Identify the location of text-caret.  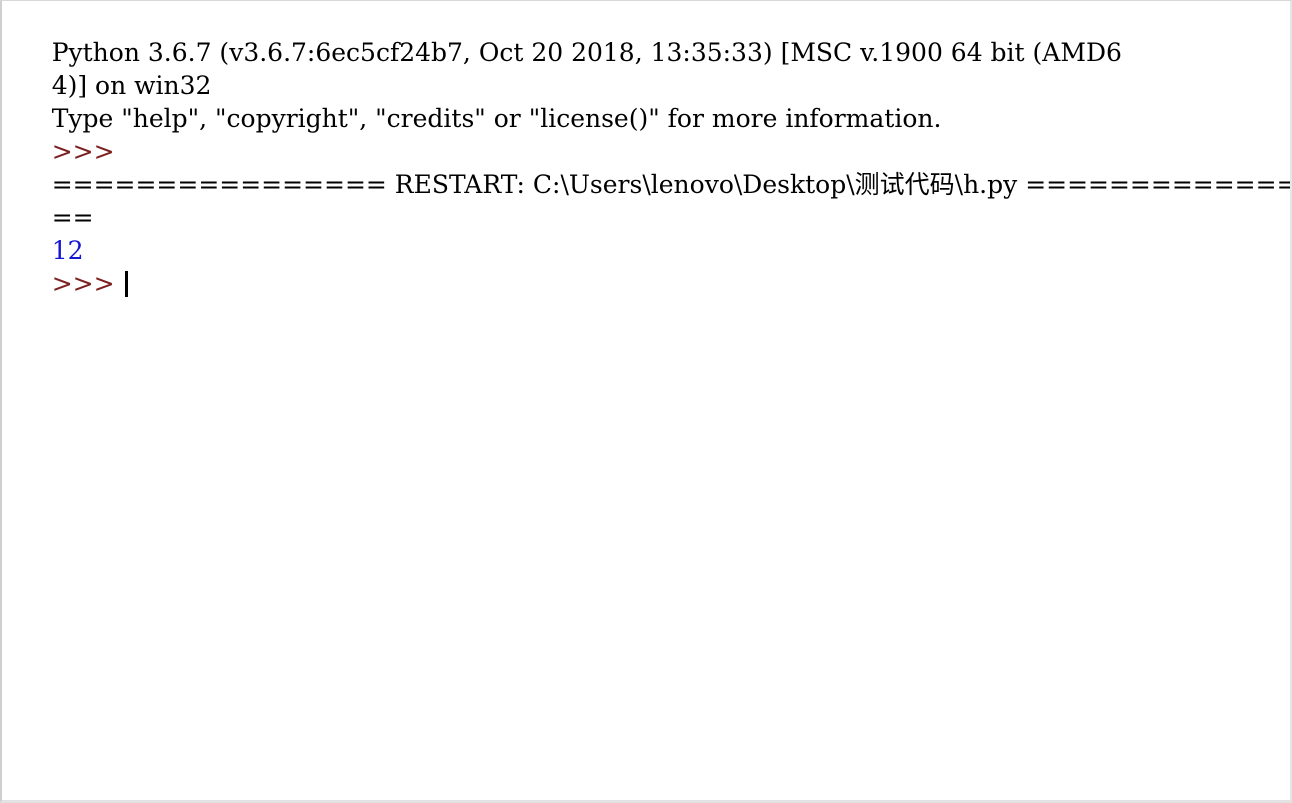
(126, 284).